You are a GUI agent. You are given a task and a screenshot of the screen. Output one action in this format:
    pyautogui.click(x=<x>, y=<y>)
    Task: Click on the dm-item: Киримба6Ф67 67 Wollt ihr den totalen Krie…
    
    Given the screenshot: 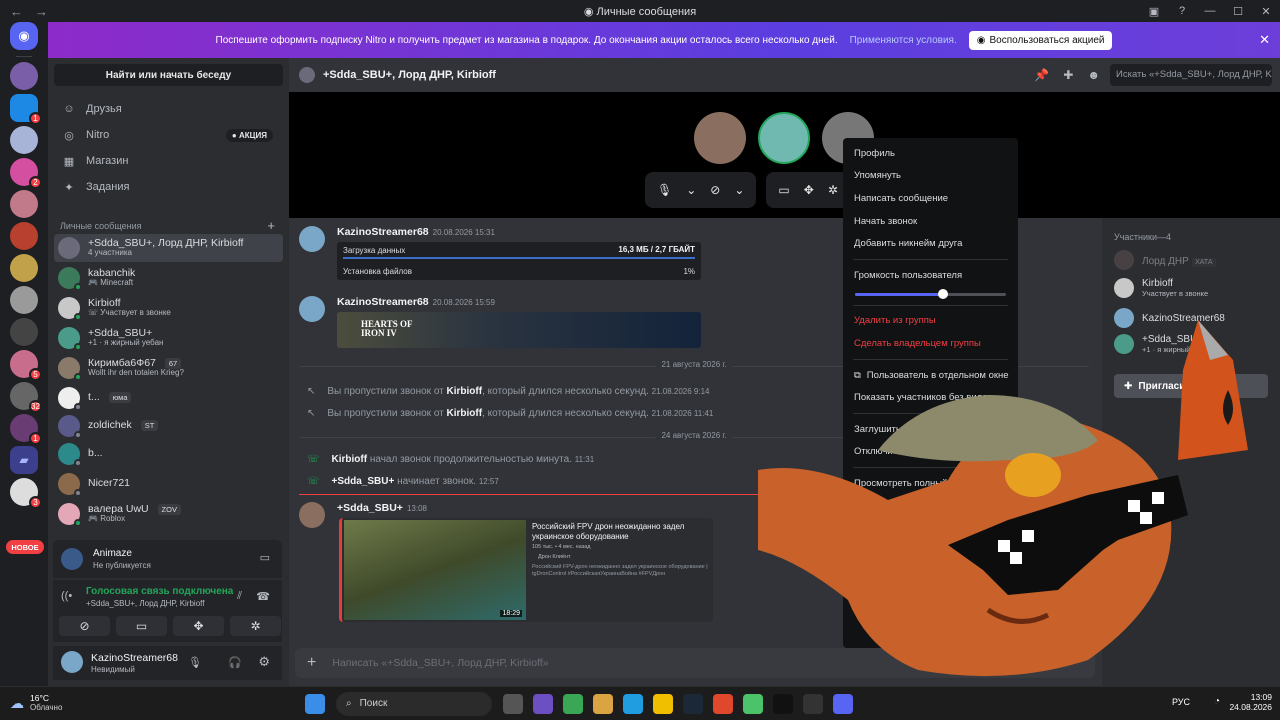 What is the action you would take?
    pyautogui.click(x=168, y=368)
    